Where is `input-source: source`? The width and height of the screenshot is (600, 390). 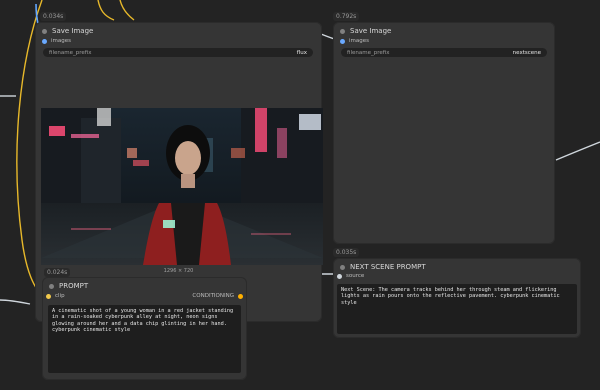
input-source: source is located at coordinates (350, 276).